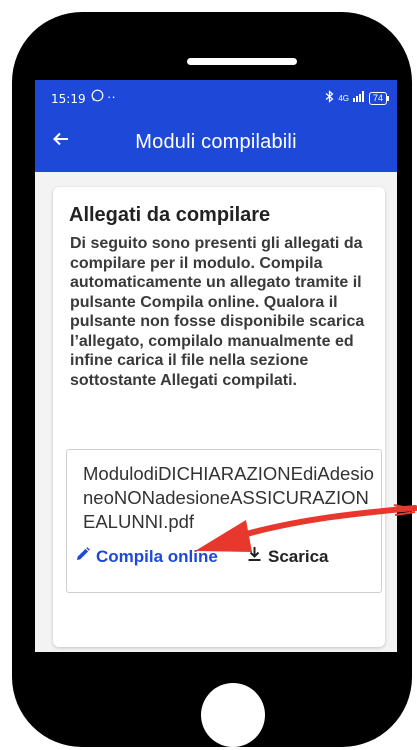 This screenshot has height=750, width=417. I want to click on status-time: 15:19, so click(68, 99).